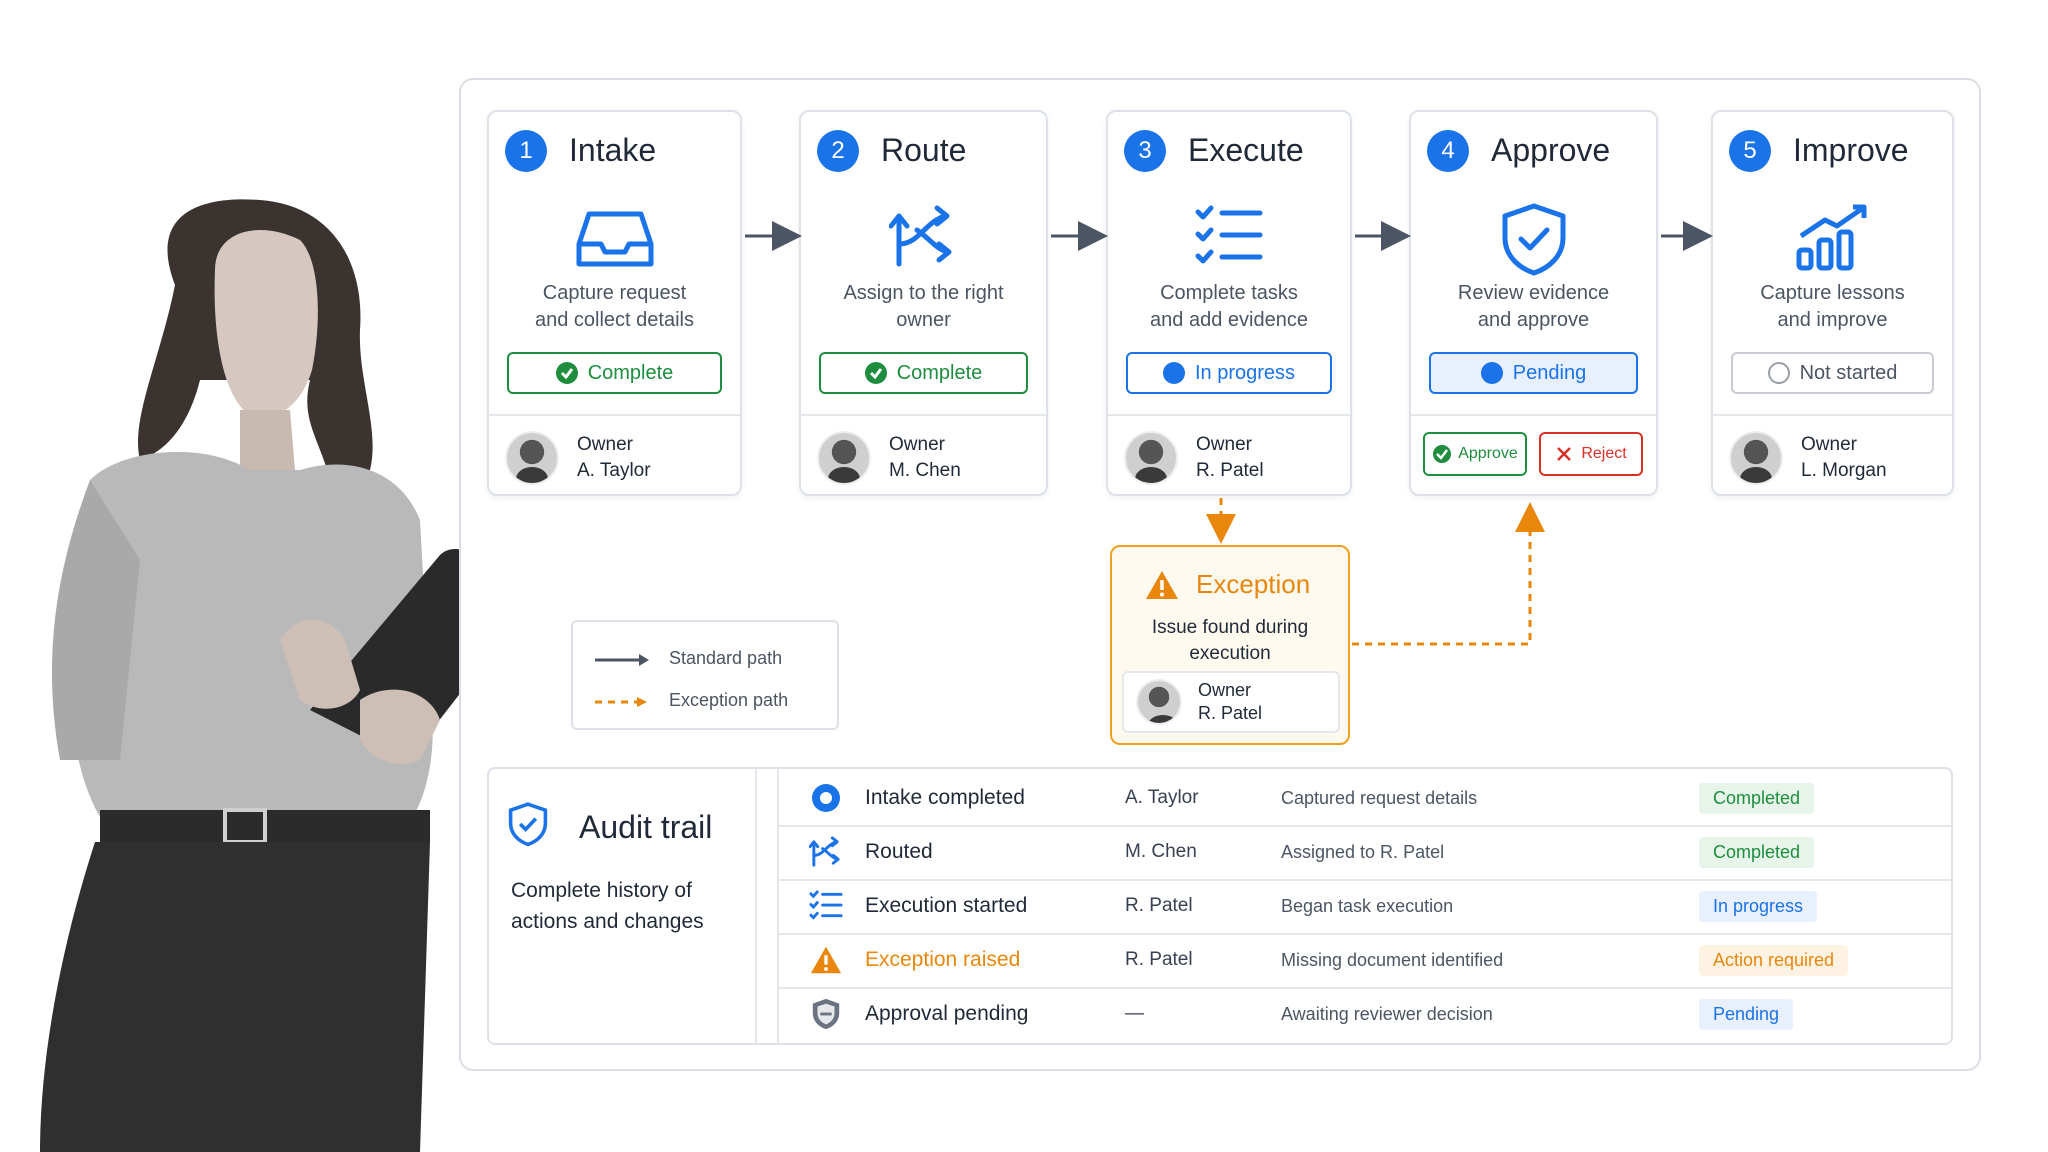  Describe the element at coordinates (826, 1014) in the screenshot. I see `shield-minus-icon` at that location.